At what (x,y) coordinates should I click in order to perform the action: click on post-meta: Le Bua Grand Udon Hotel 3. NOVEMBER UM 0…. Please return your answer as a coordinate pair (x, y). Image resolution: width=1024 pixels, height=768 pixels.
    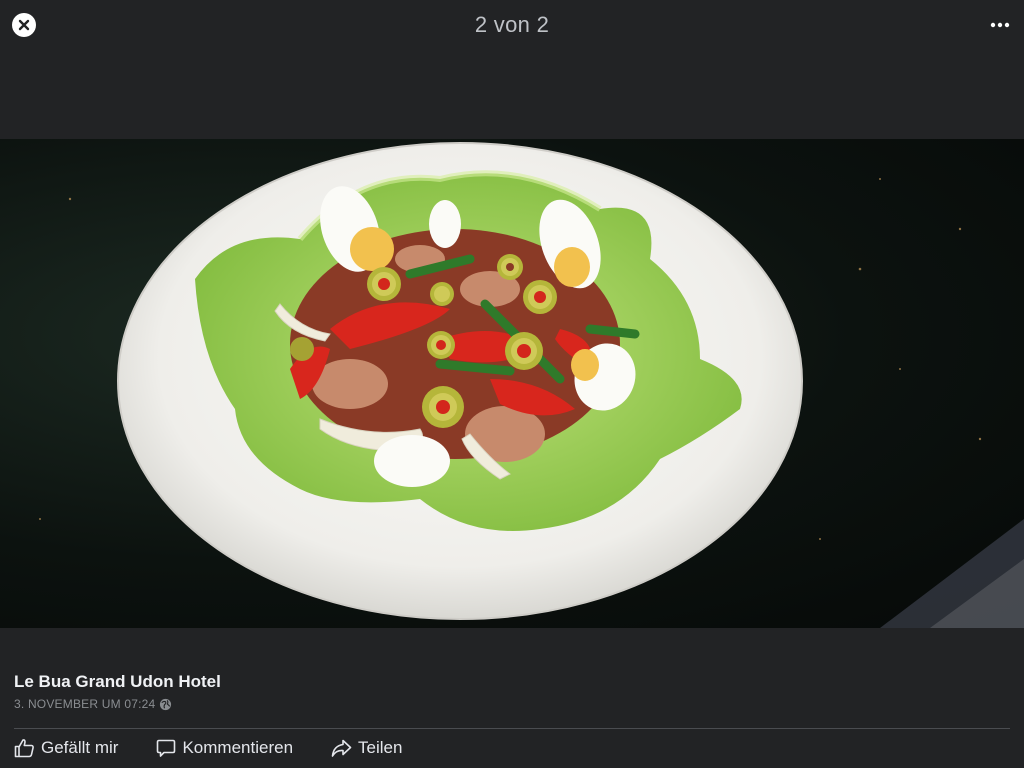
    Looking at the image, I should click on (117, 691).